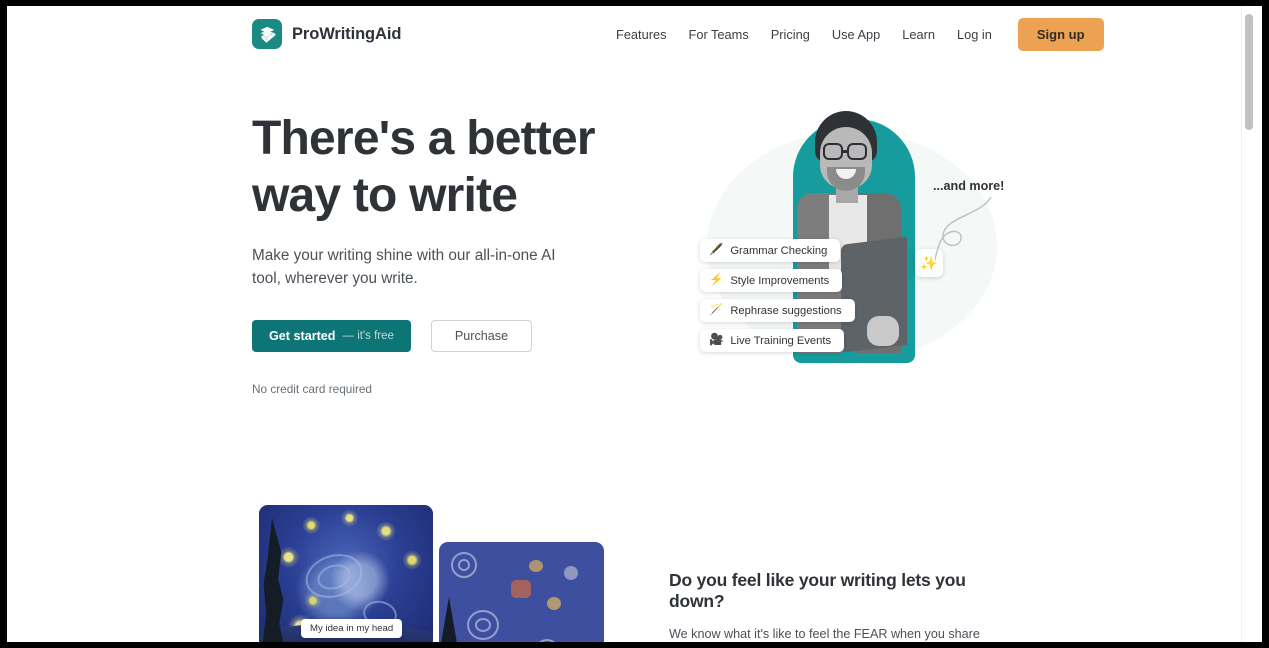 The width and height of the screenshot is (1269, 648). I want to click on nav-link-pricing: Pricing, so click(790, 34).